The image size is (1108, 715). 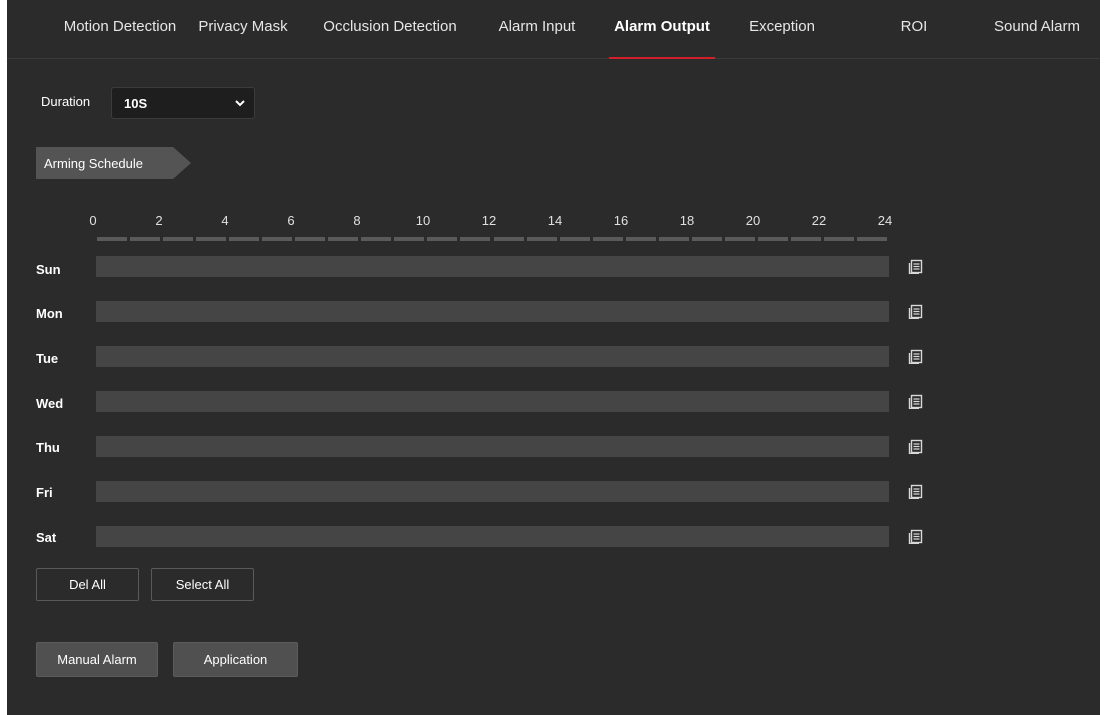 What do you see at coordinates (242, 38) in the screenshot?
I see `tab-privacy-mask: Privacy Mask` at bounding box center [242, 38].